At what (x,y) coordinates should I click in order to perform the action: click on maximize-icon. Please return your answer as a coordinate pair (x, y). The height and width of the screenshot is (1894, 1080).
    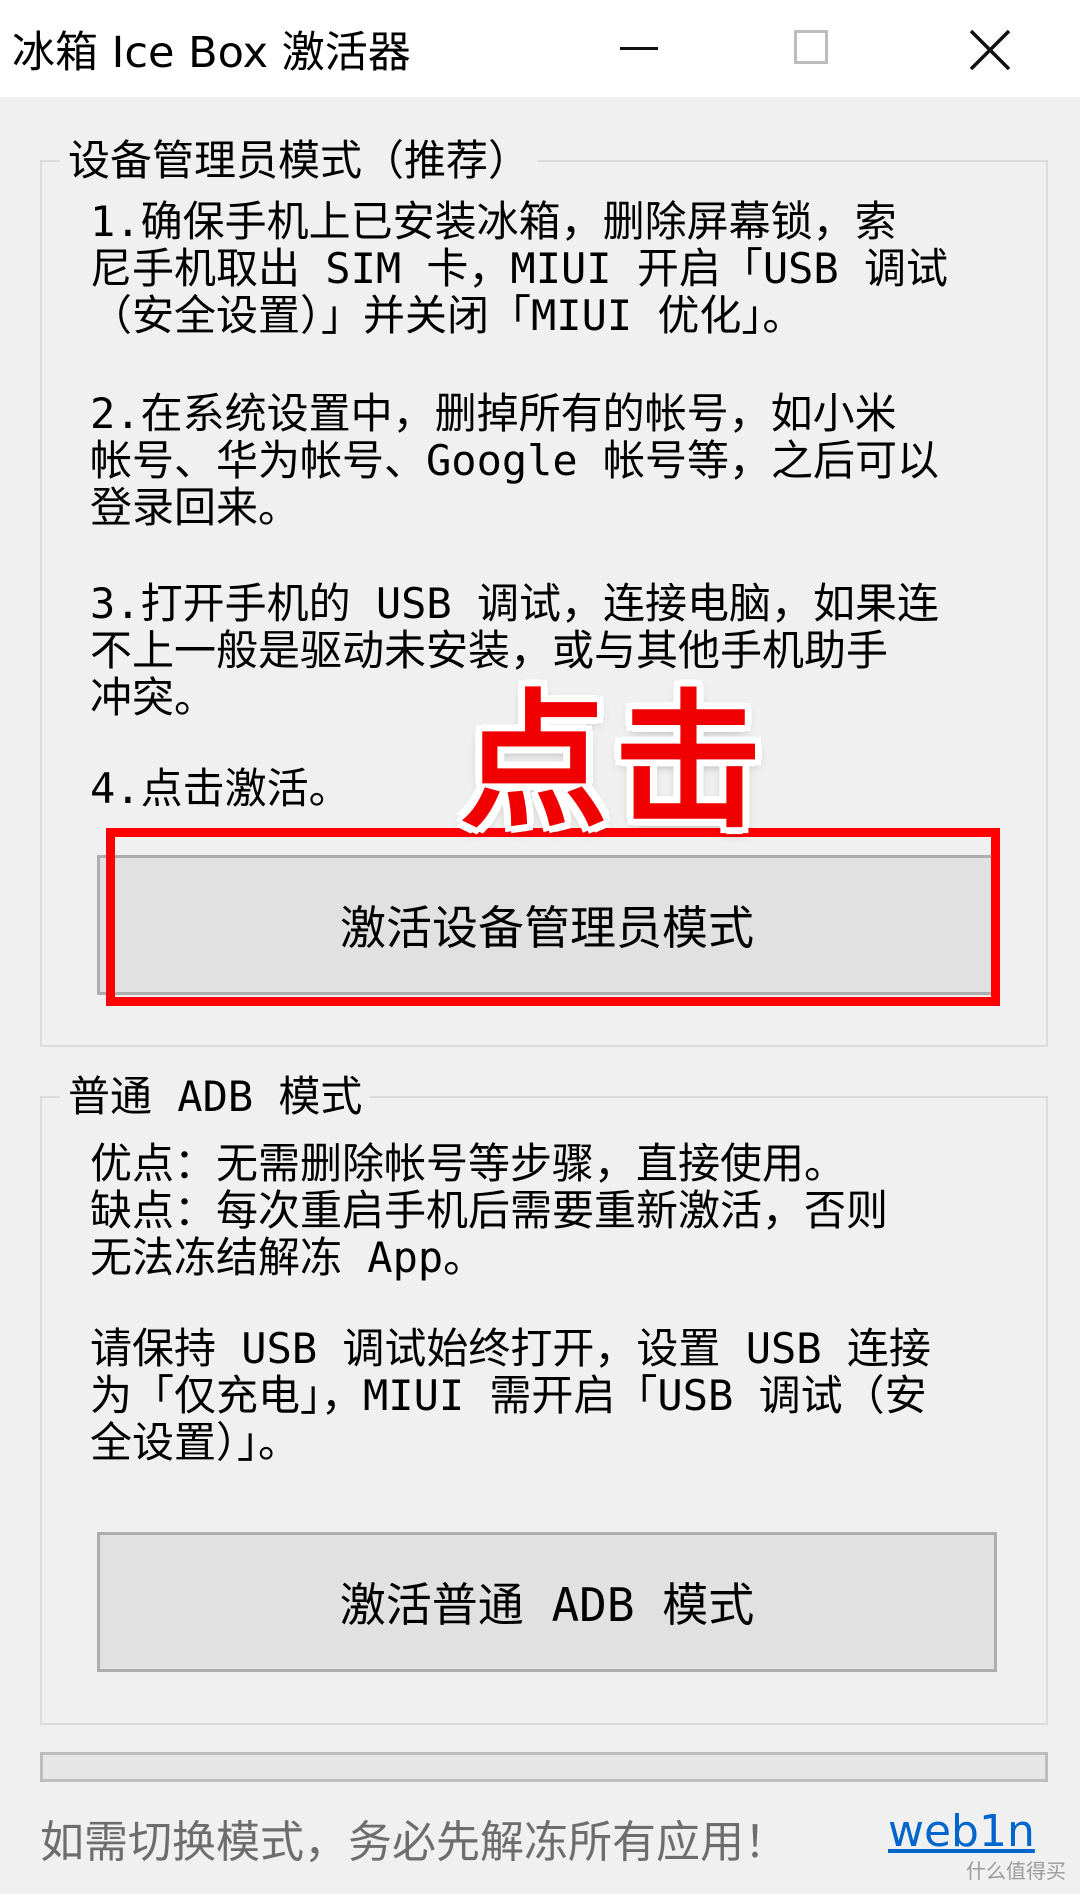
    Looking at the image, I should click on (811, 47).